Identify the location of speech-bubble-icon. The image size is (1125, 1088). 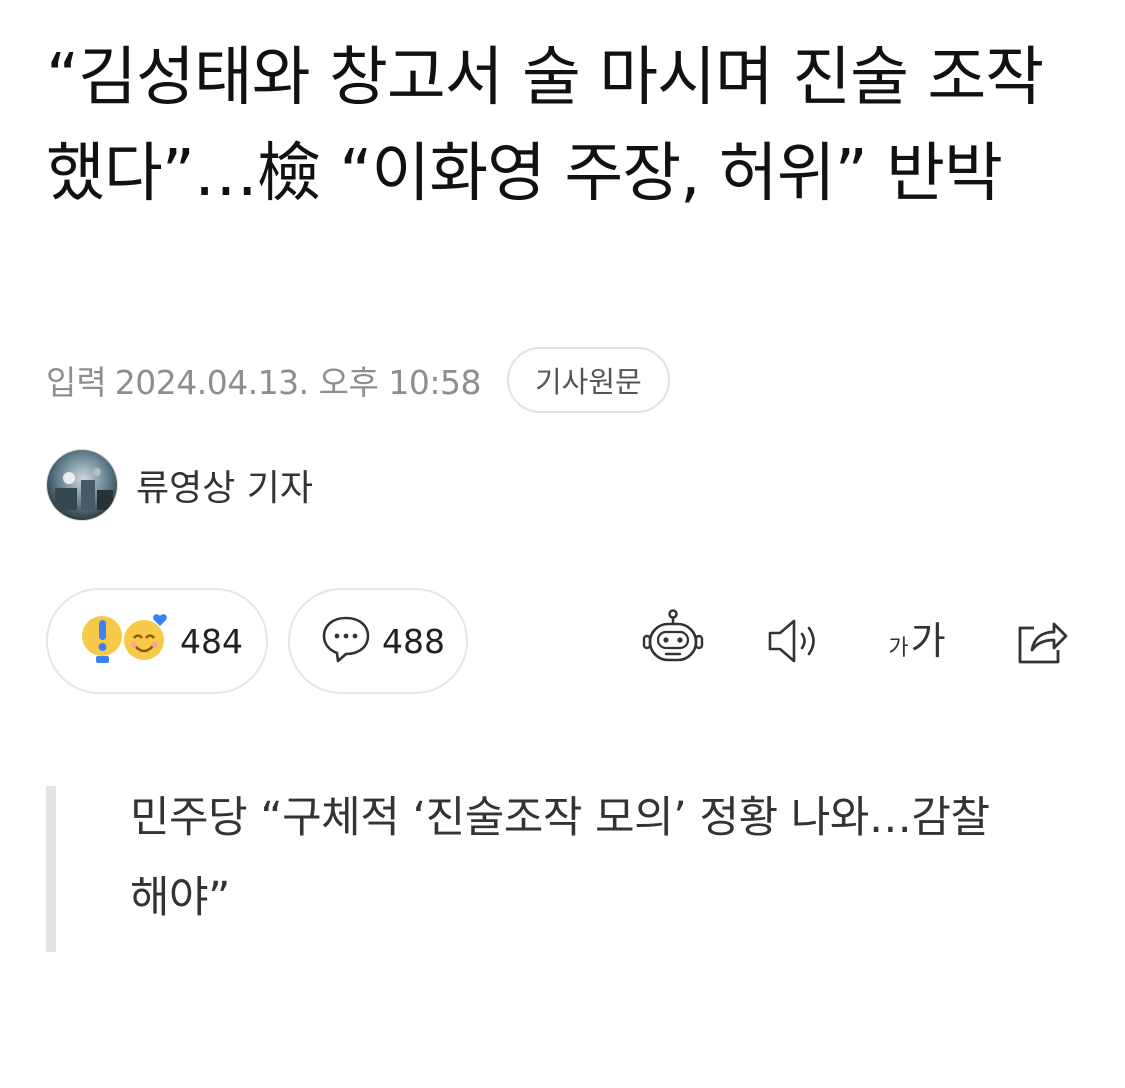
(346, 641).